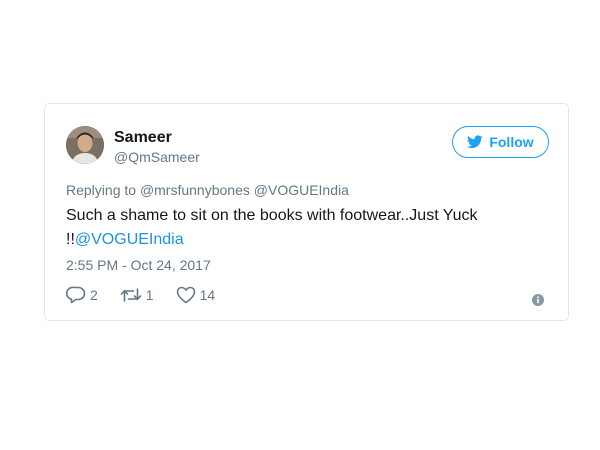 This screenshot has width=600, height=450. Describe the element at coordinates (207, 295) in the screenshot. I see `like-count: 14` at that location.